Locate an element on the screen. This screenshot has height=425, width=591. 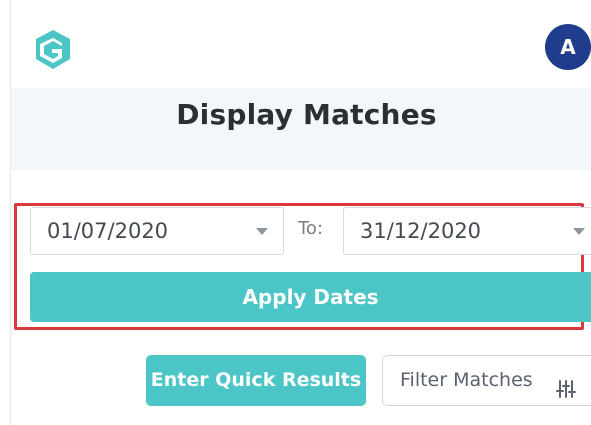
enter-quick-results-button: Enter Quick Results is located at coordinates (256, 380).